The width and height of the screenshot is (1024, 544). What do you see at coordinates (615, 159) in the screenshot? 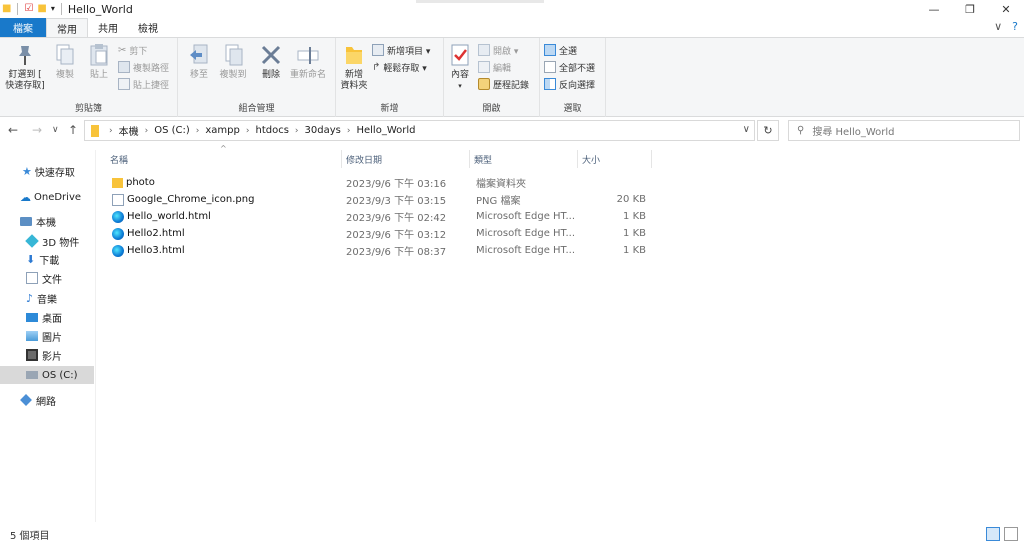
I see `column-header-size: 大小` at bounding box center [615, 159].